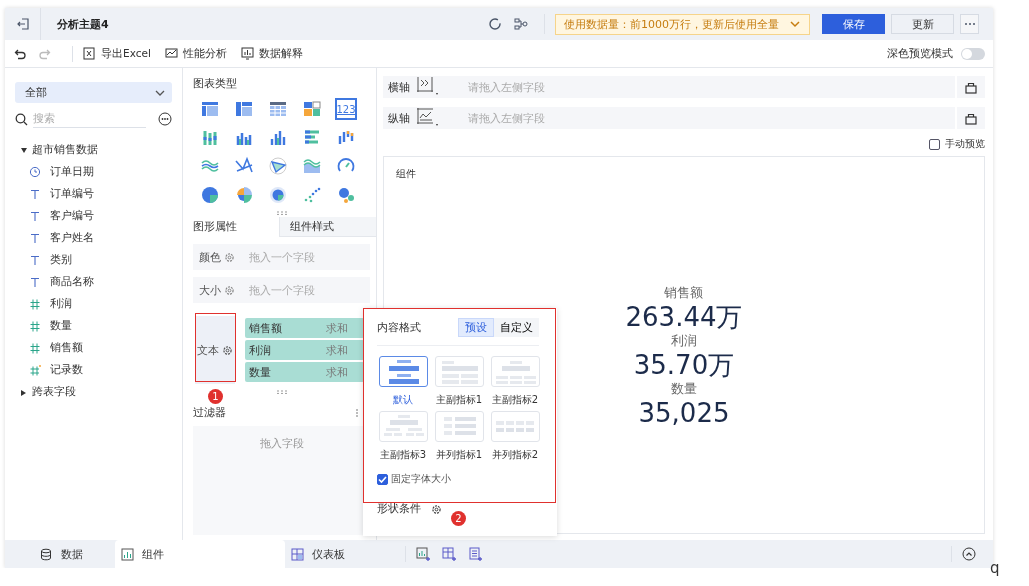 The height and width of the screenshot is (586, 1029). I want to click on field-item: 销售额, so click(93, 348).